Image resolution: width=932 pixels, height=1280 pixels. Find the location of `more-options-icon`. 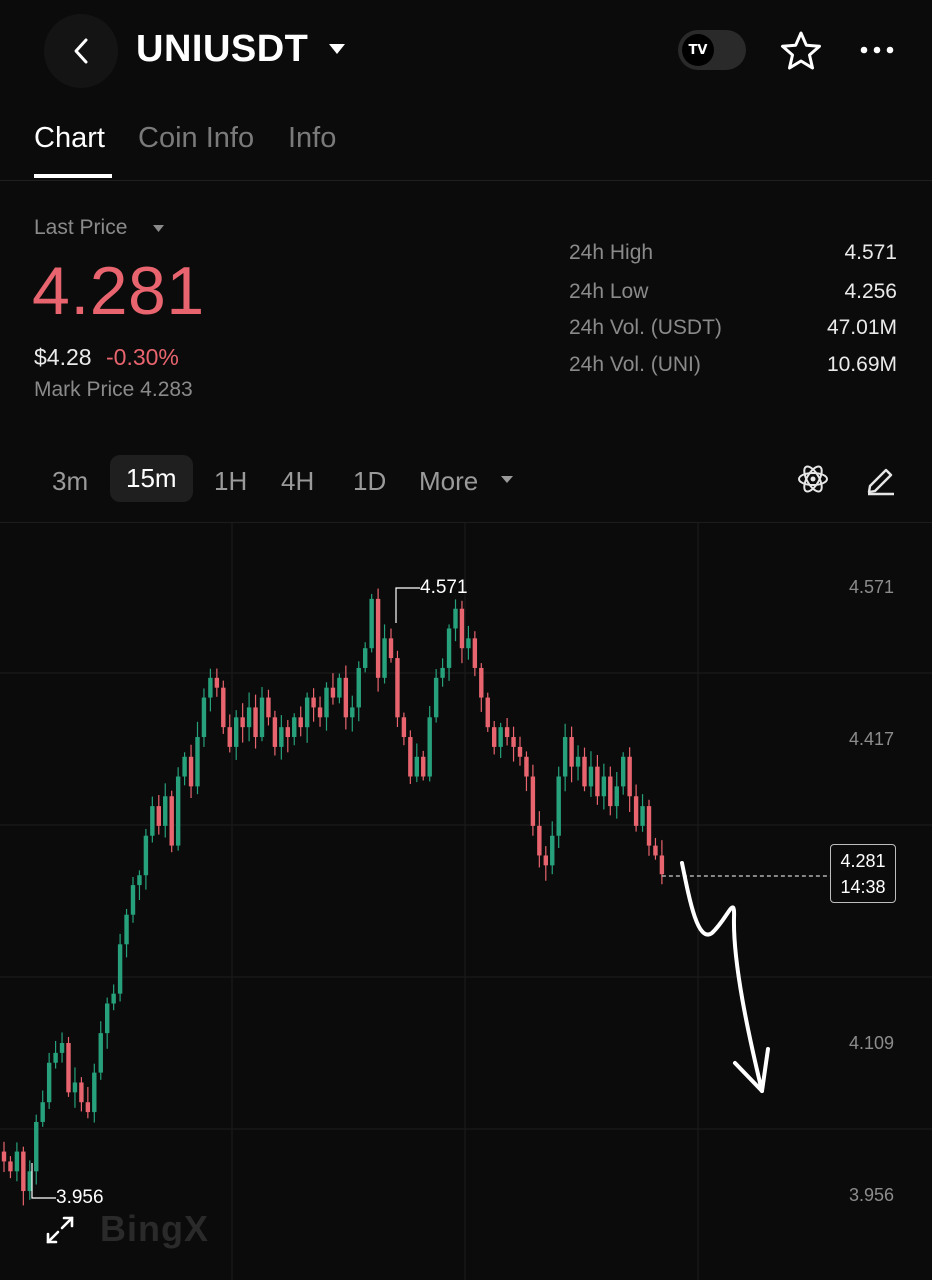

more-options-icon is located at coordinates (877, 50).